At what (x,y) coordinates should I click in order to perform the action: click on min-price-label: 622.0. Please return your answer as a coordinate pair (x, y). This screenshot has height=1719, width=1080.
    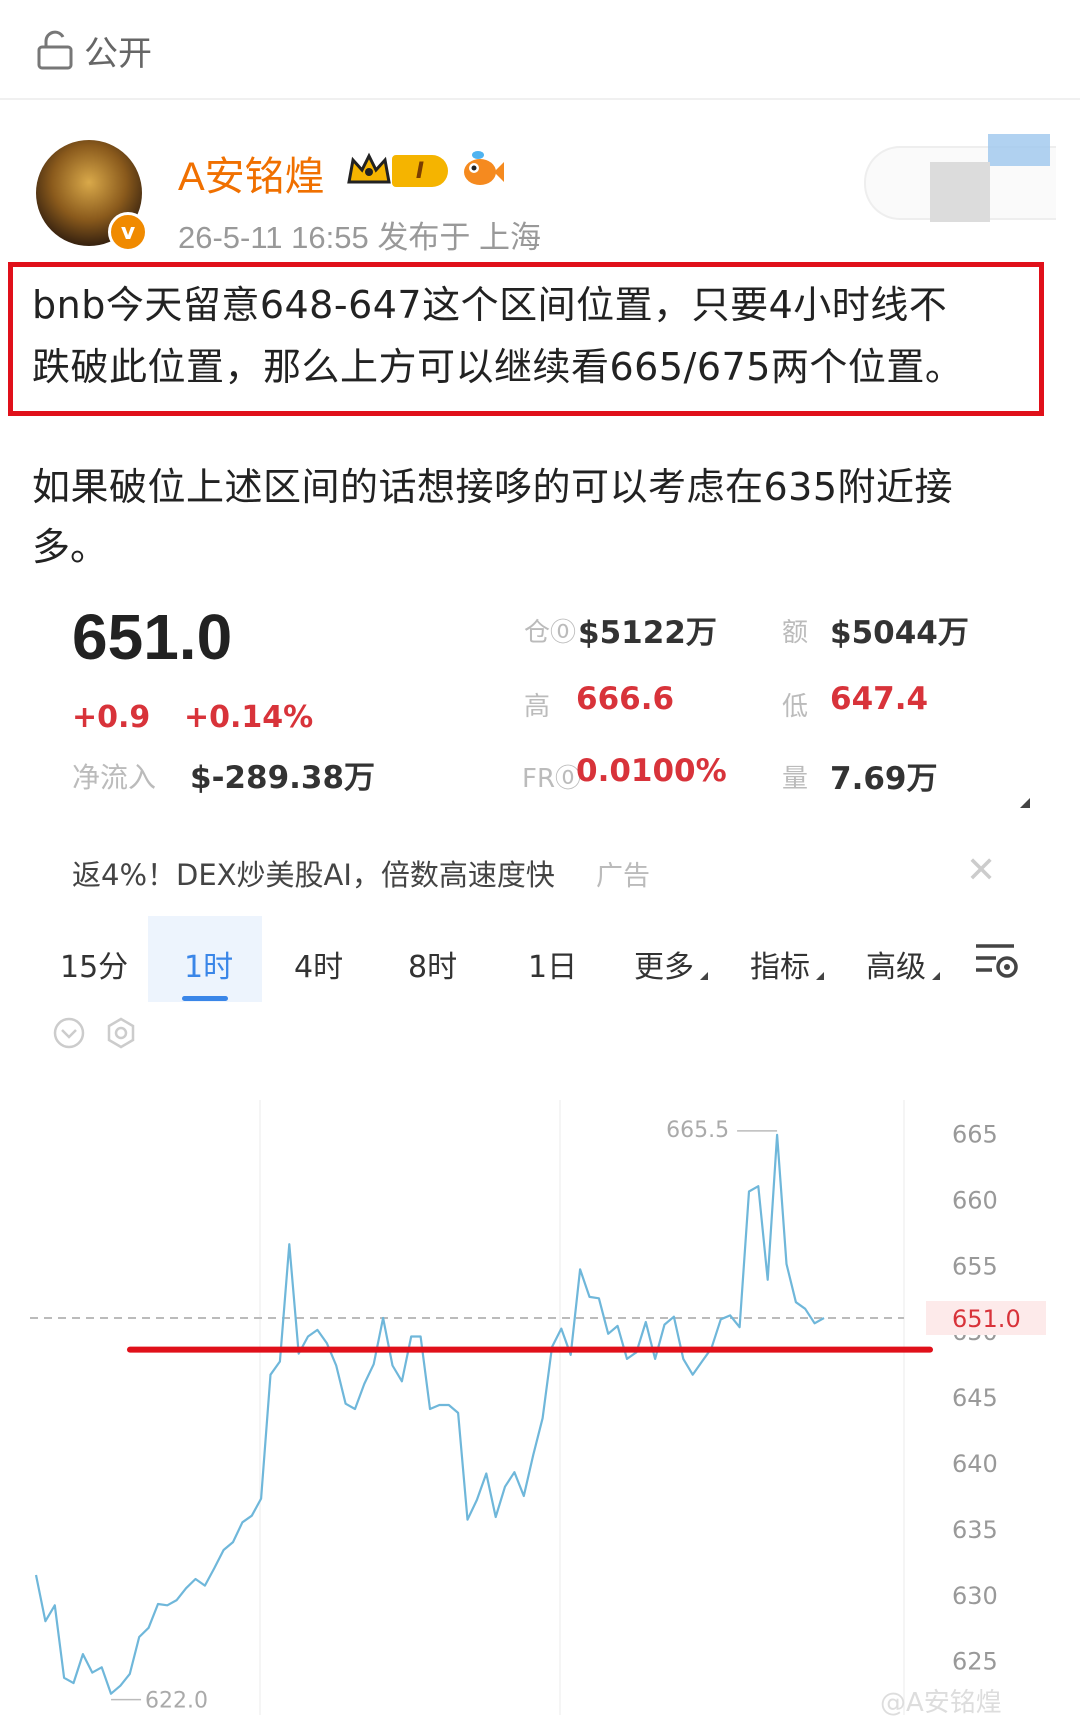
    Looking at the image, I should click on (176, 1701).